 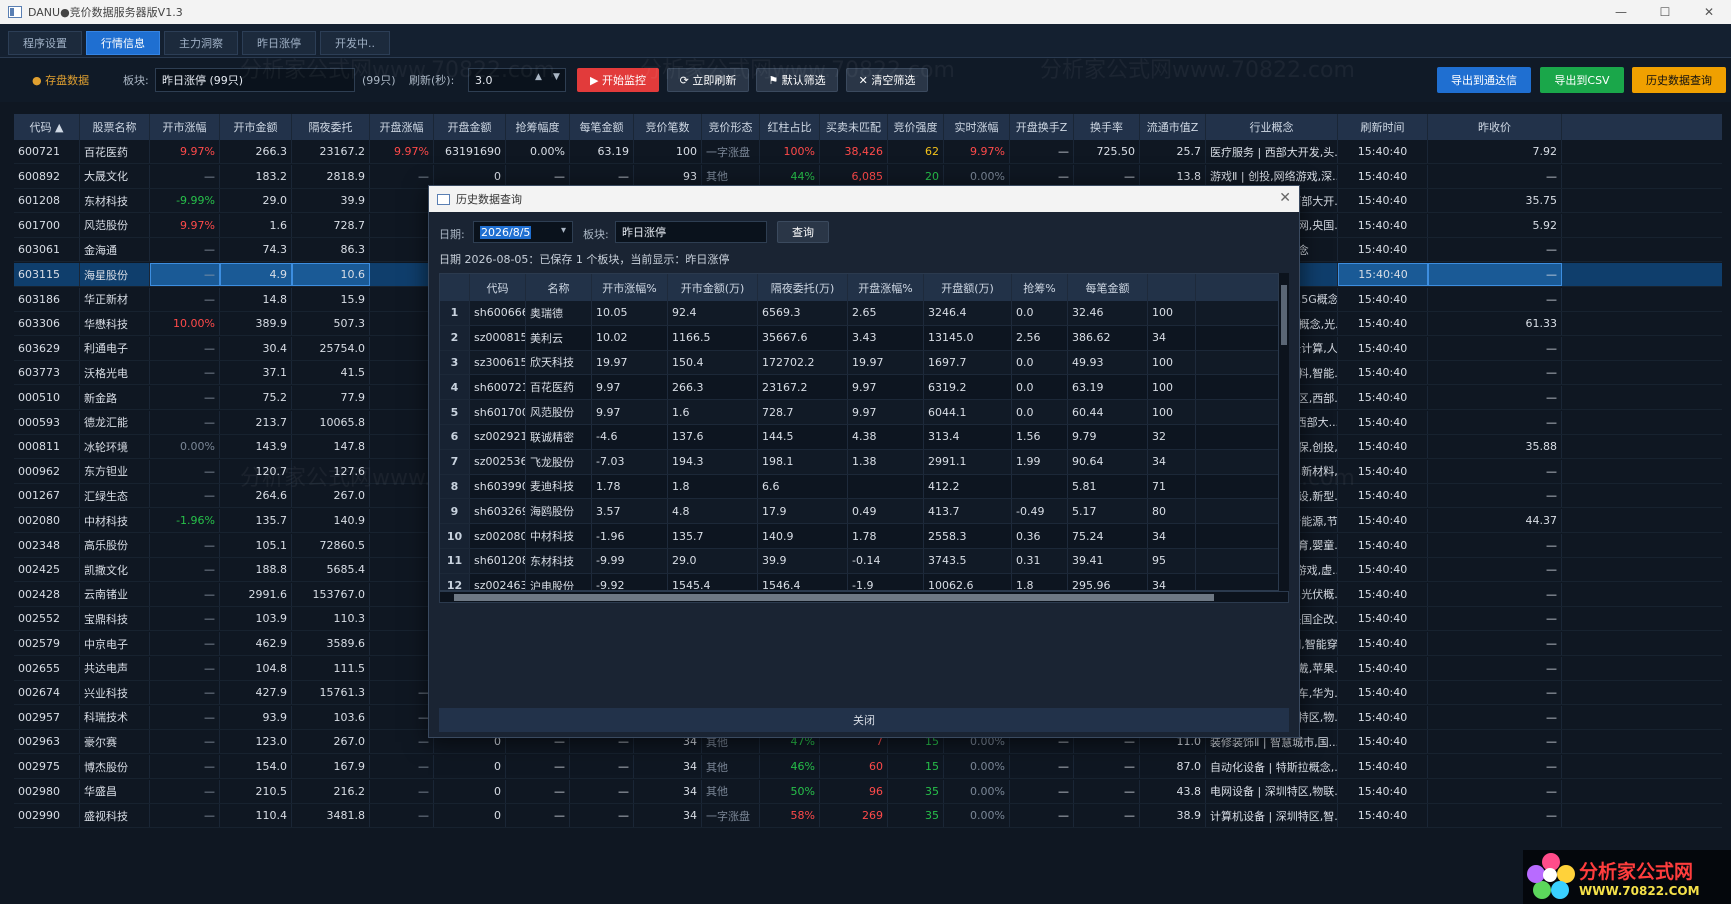 What do you see at coordinates (864, 720) in the screenshot?
I see `dialog-close-button: 关闭` at bounding box center [864, 720].